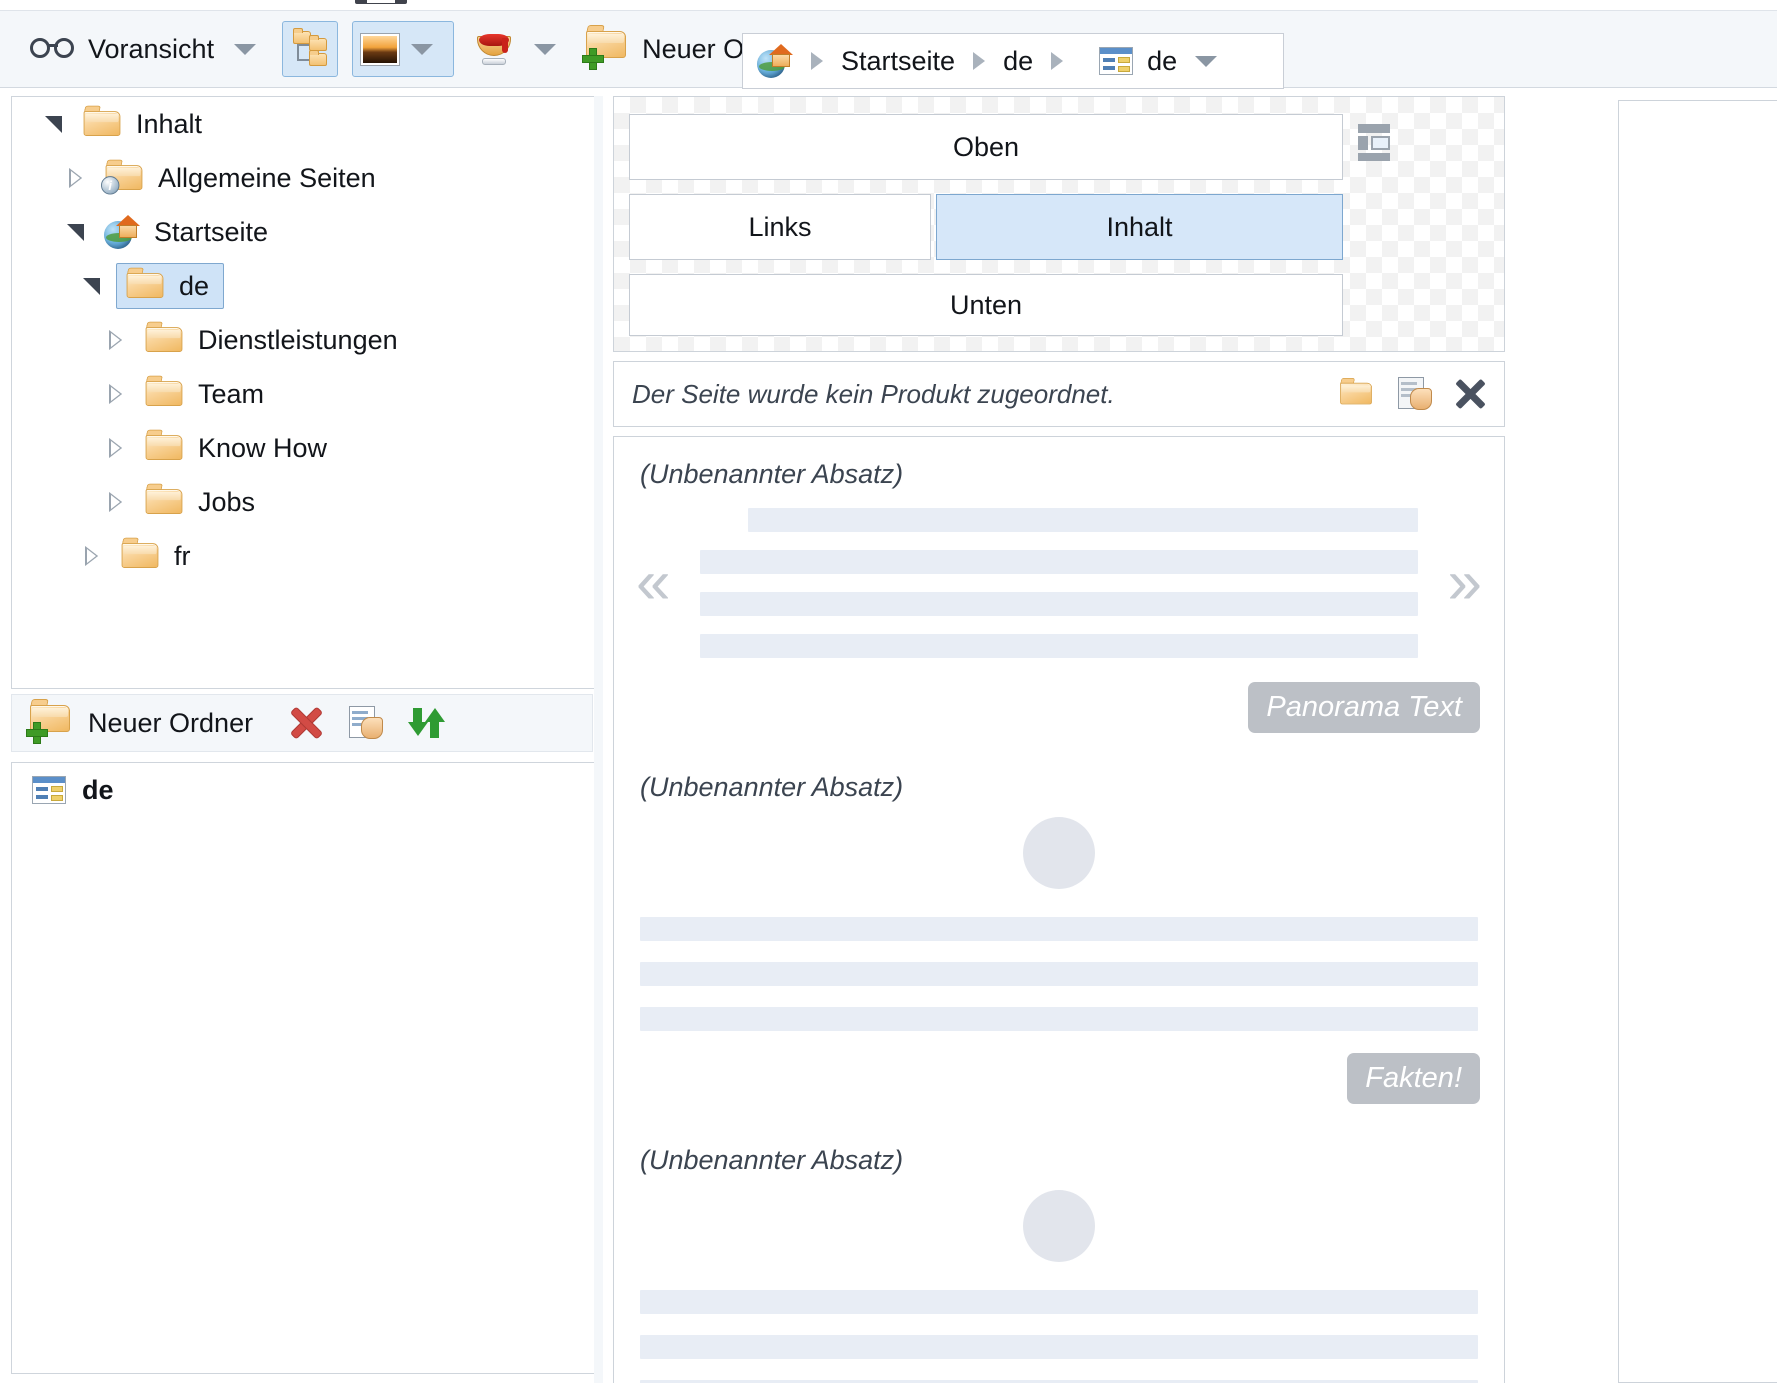 The image size is (1777, 1383). I want to click on tree-node-inhalt: Inhalt, so click(303, 124).